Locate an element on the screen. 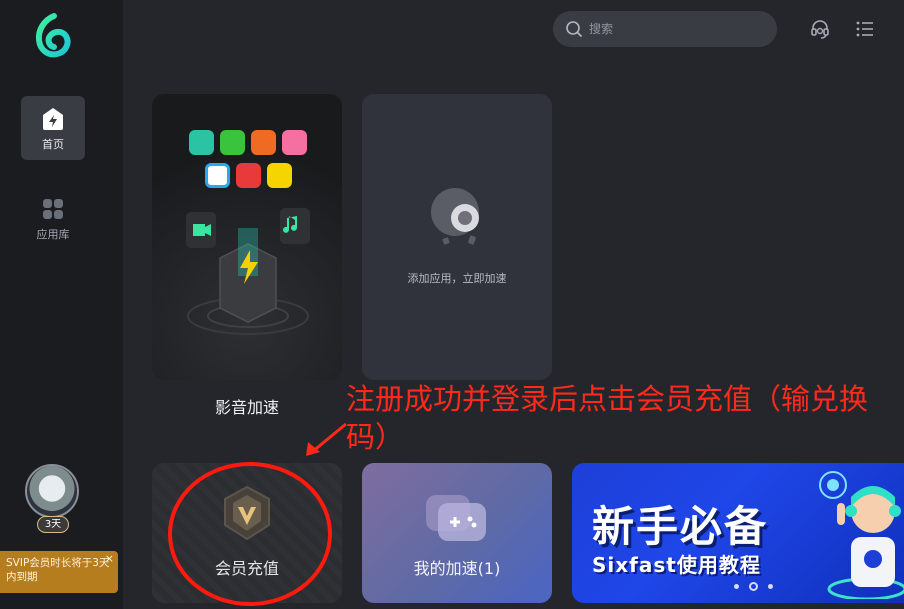 The width and height of the screenshot is (904, 609). media-boost-illustration is located at coordinates (248, 271).